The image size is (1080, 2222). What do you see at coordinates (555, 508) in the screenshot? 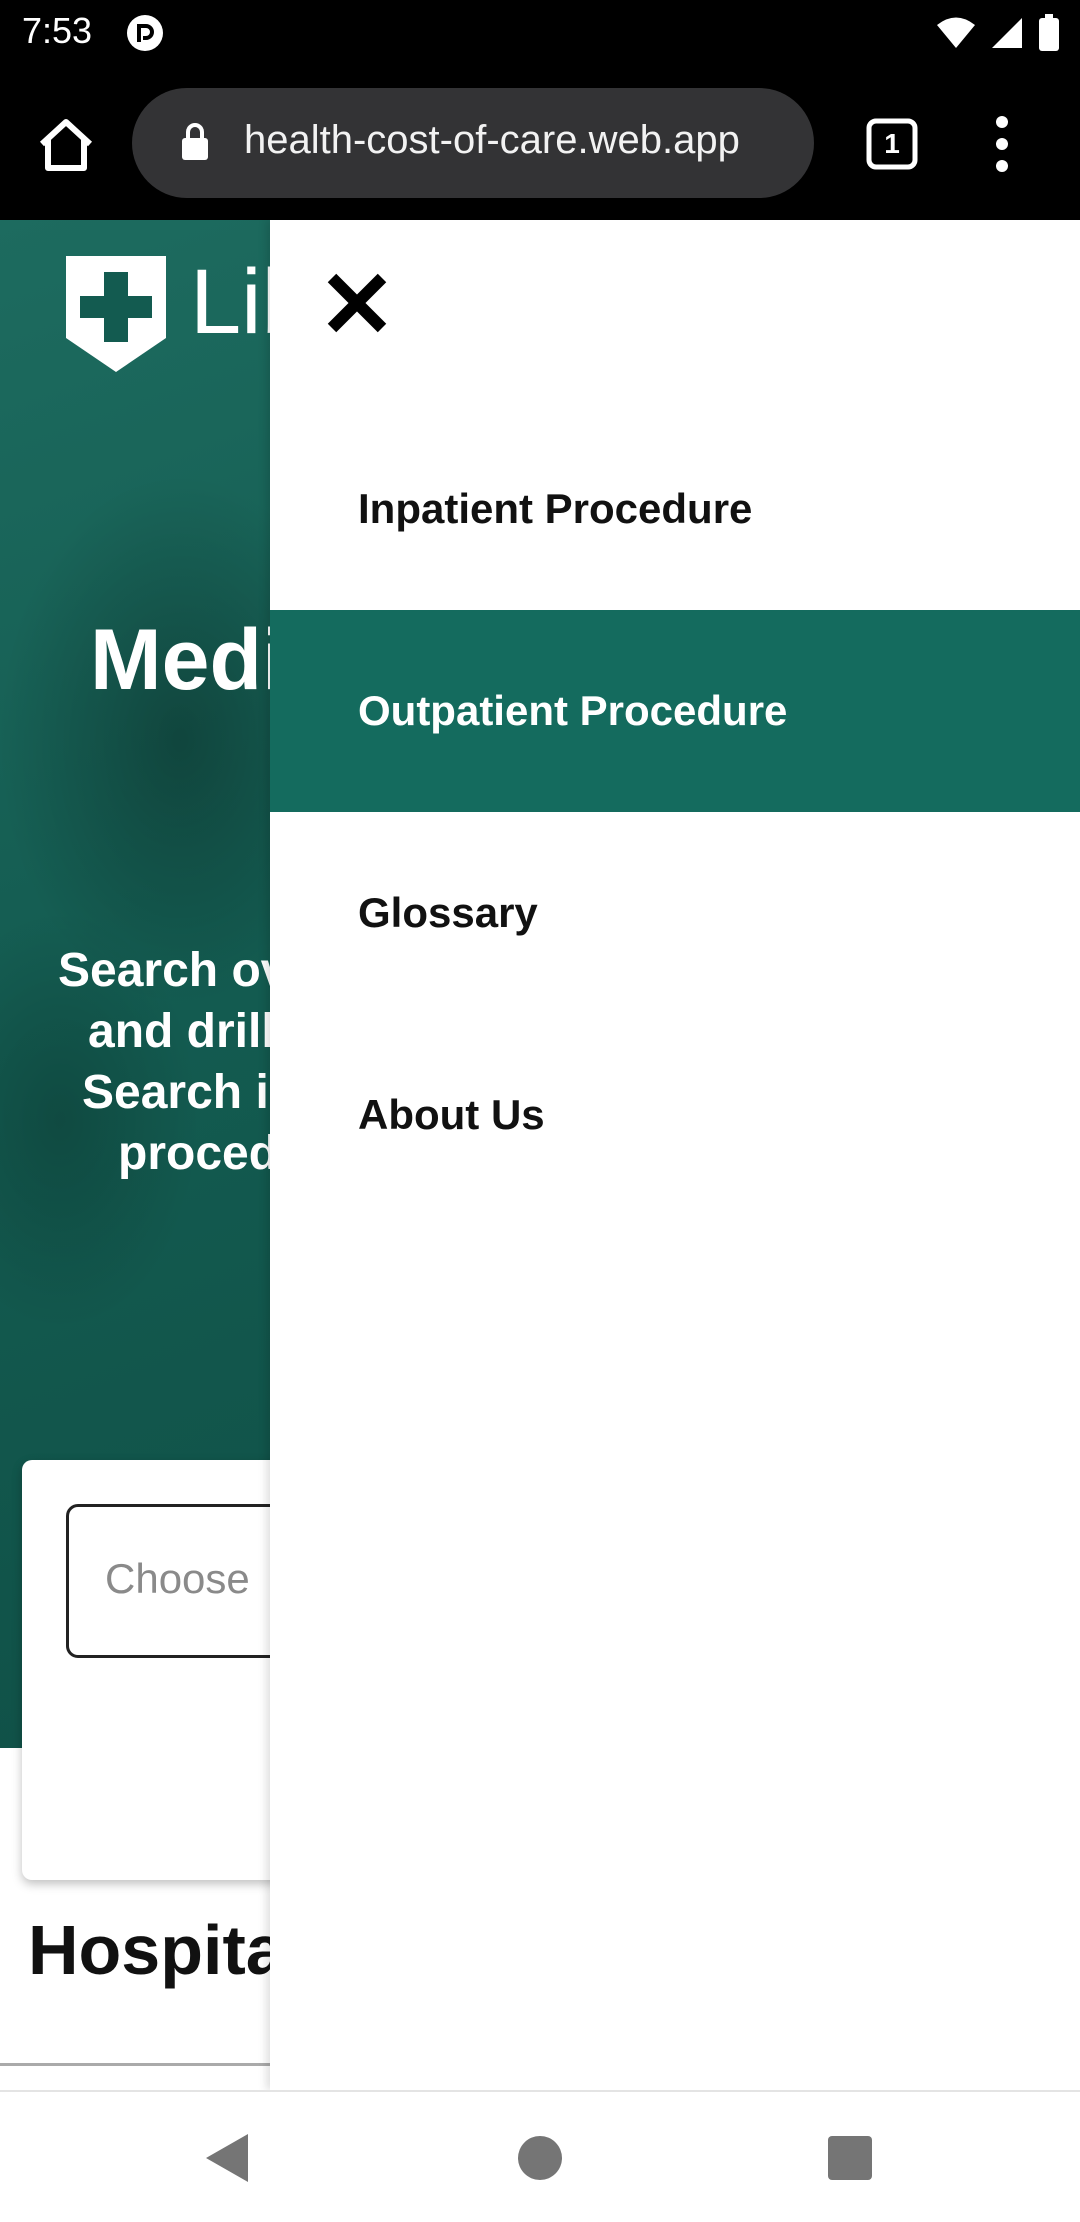
I see `nav-item-label: Inpatient Procedure` at bounding box center [555, 508].